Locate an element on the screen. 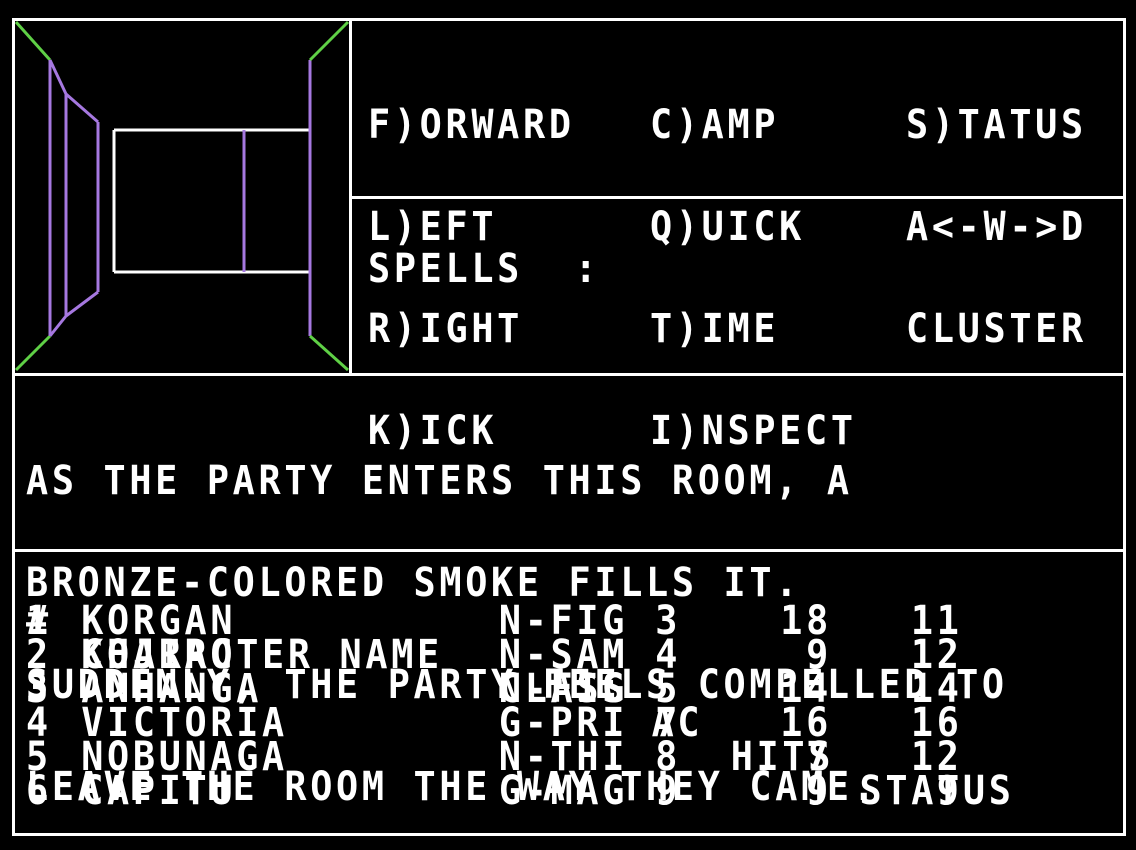 This screenshot has width=1136, height=850. dungeon-view is located at coordinates (182, 196).